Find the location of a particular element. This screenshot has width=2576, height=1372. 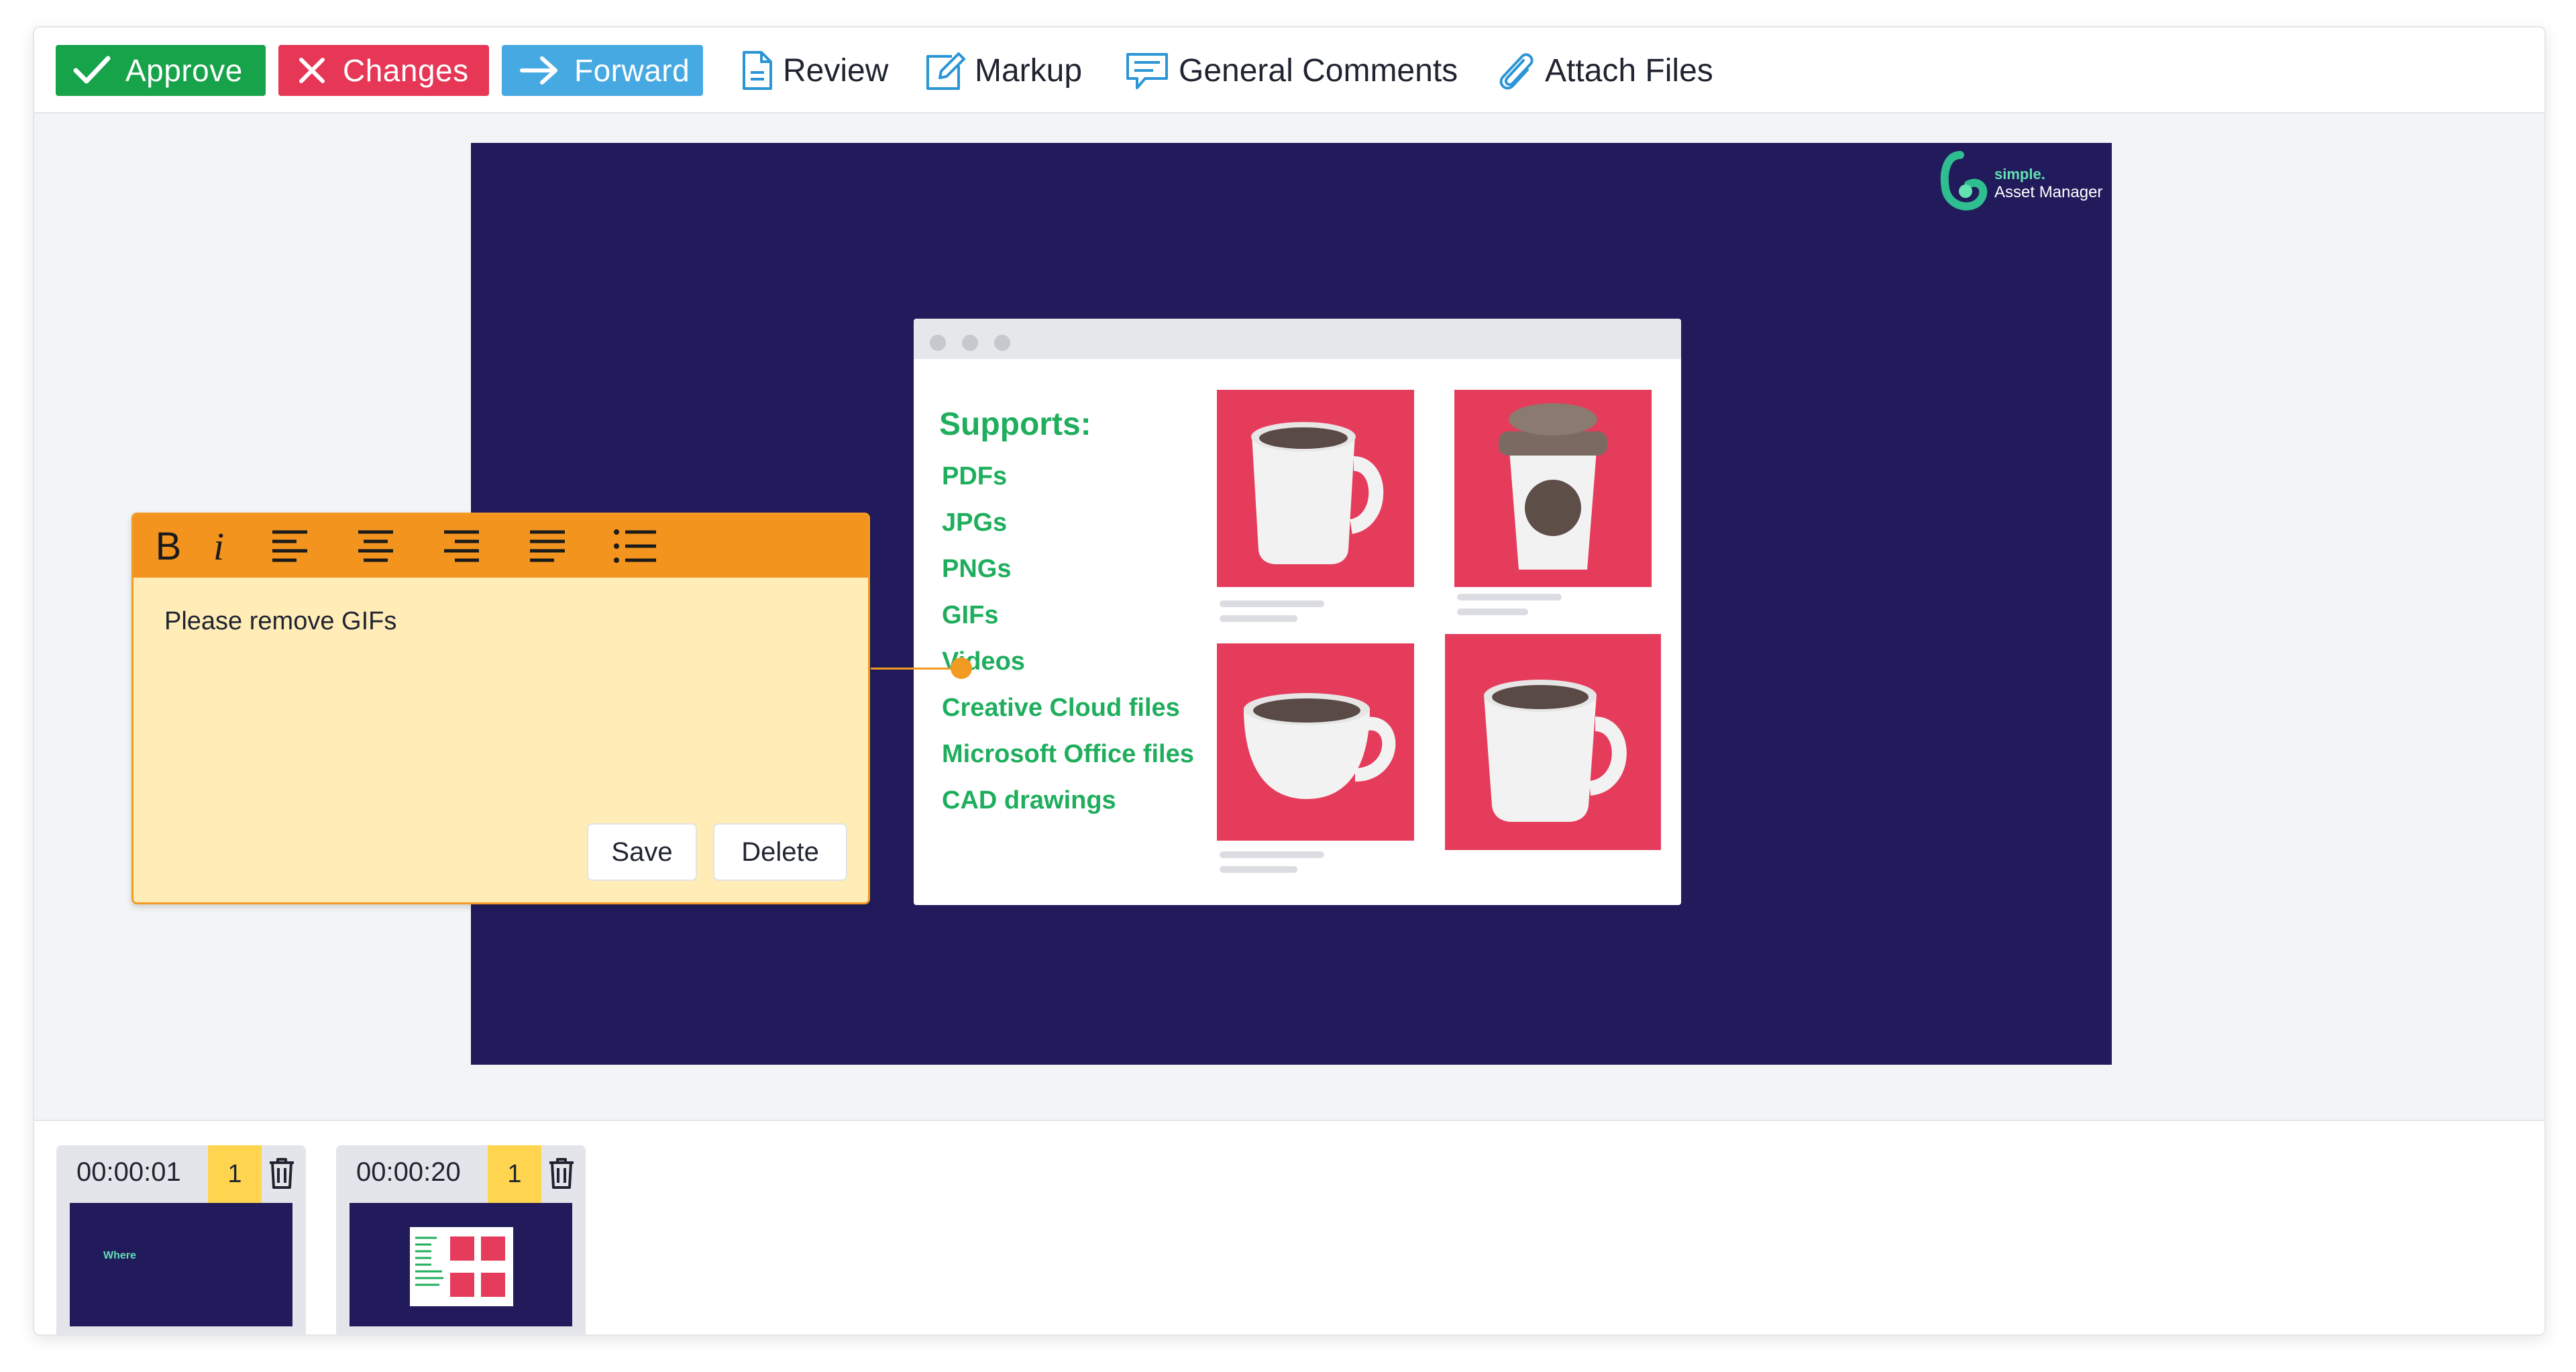

supports-item: GIFs is located at coordinates (970, 615).